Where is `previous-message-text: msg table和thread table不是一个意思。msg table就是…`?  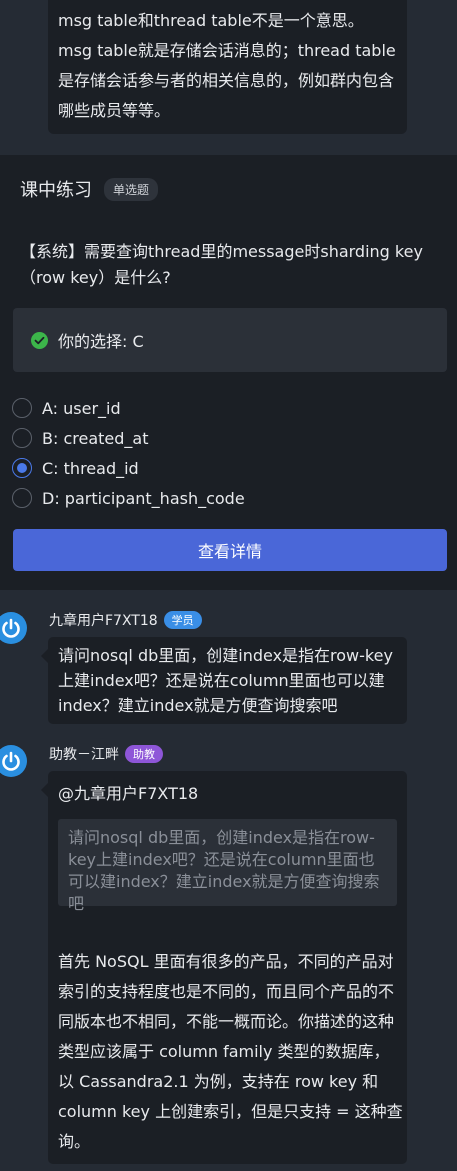 previous-message-text: msg table和thread table不是一个意思。msg table就是… is located at coordinates (227, 65).